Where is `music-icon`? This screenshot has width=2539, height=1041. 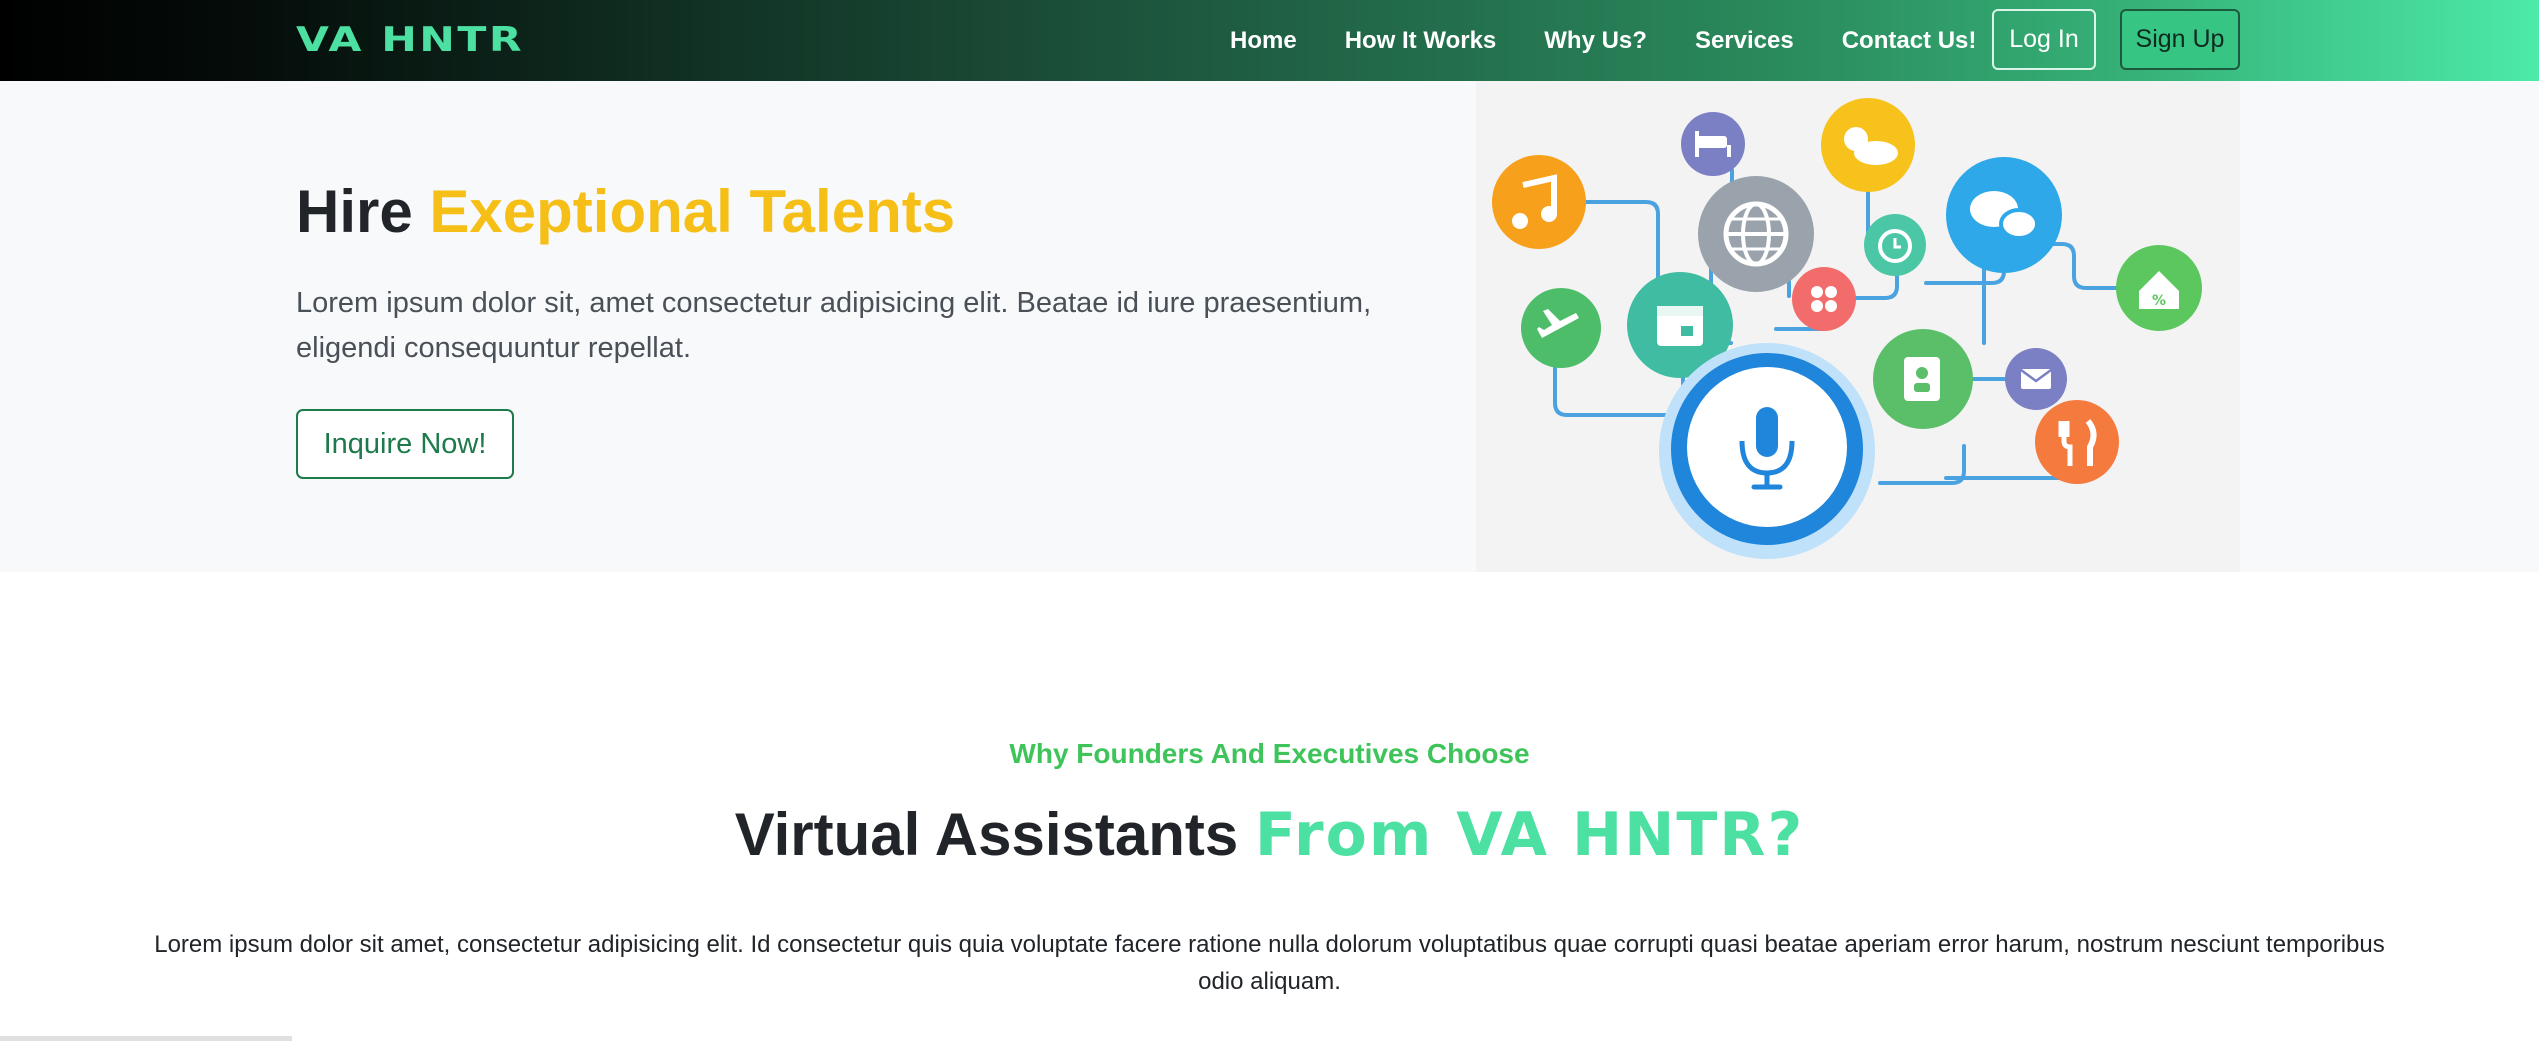
music-icon is located at coordinates (1539, 202).